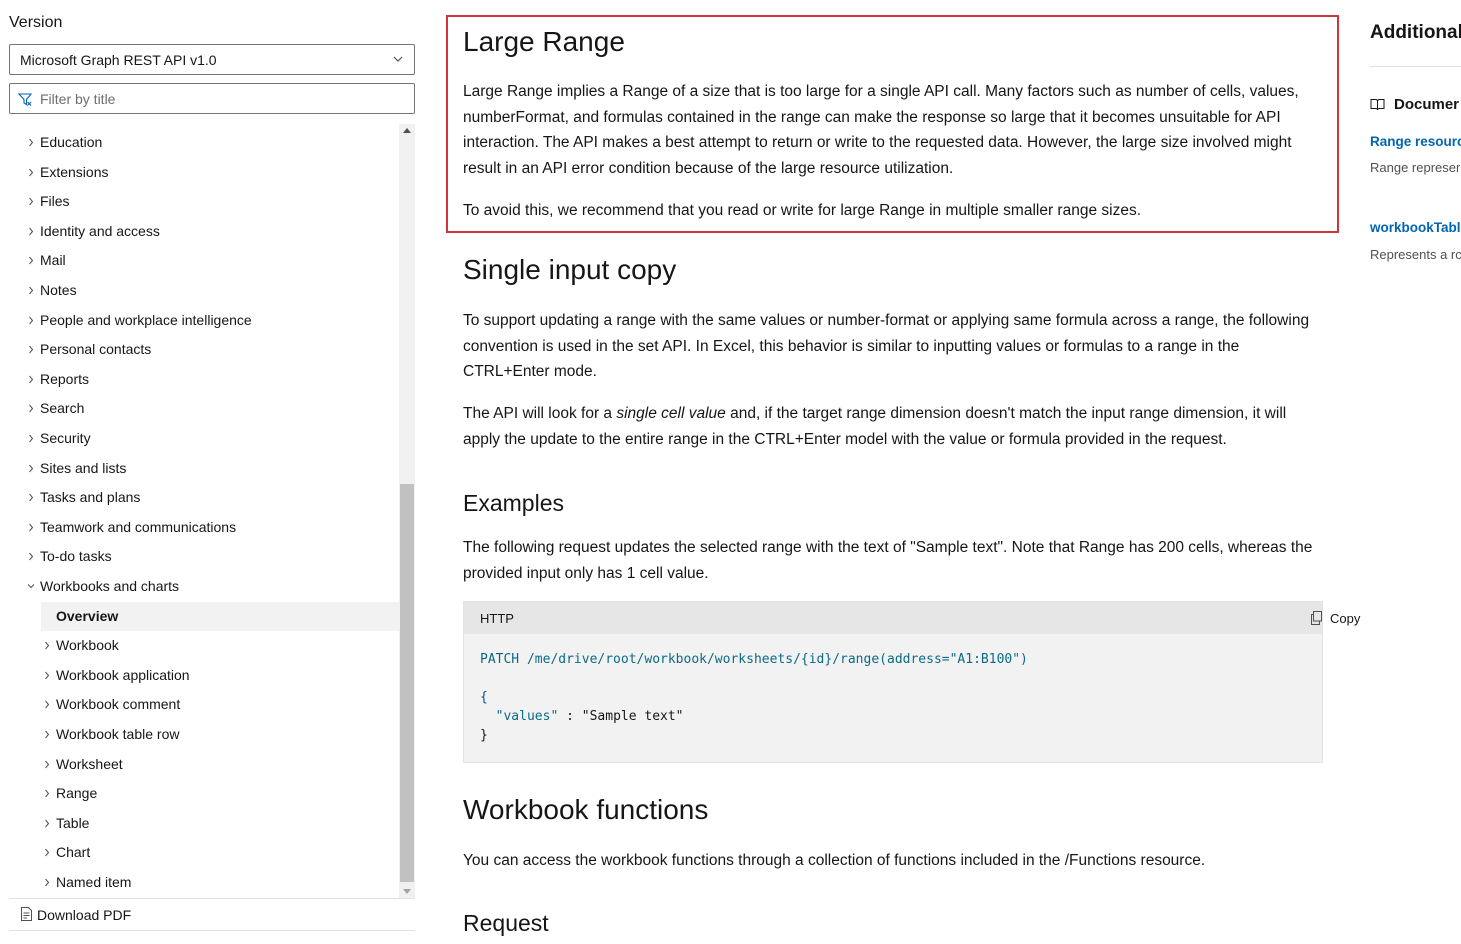 The width and height of the screenshot is (1461, 944). Describe the element at coordinates (204, 349) in the screenshot. I see `toc-item-personal-contacts: Personal contacts` at that location.